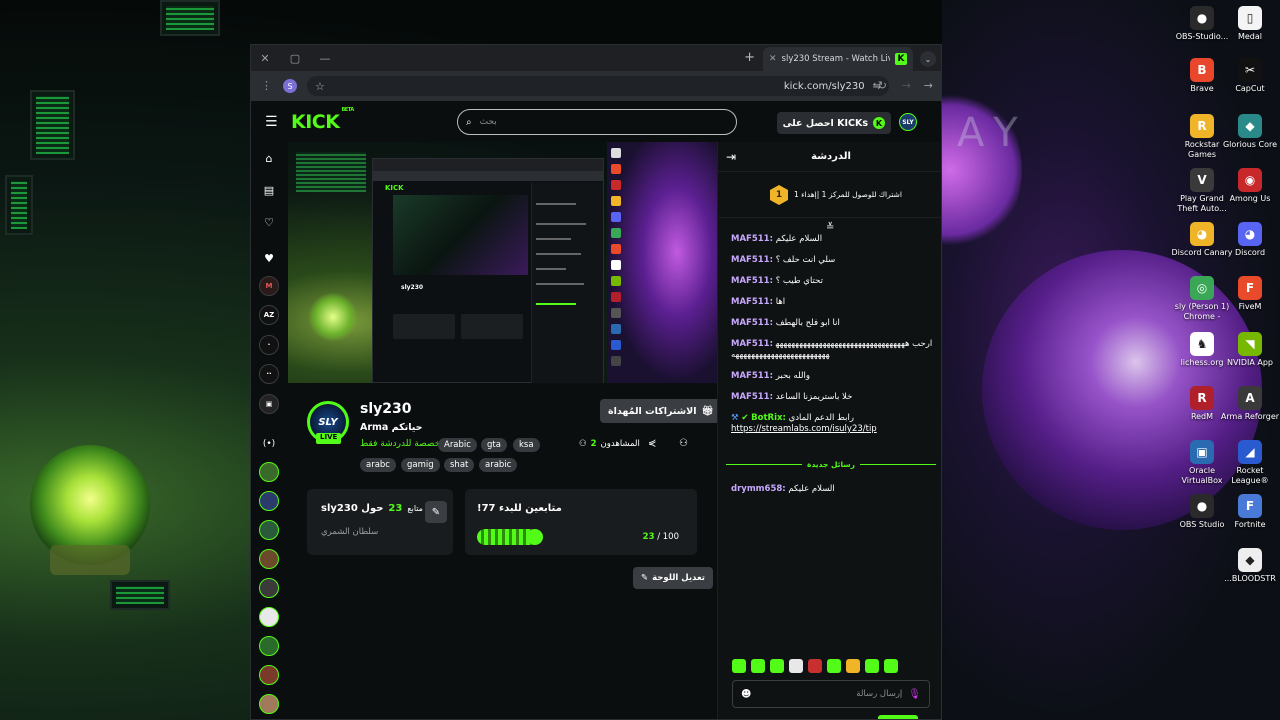  I want to click on following-heart-icon: ♡, so click(269, 222).